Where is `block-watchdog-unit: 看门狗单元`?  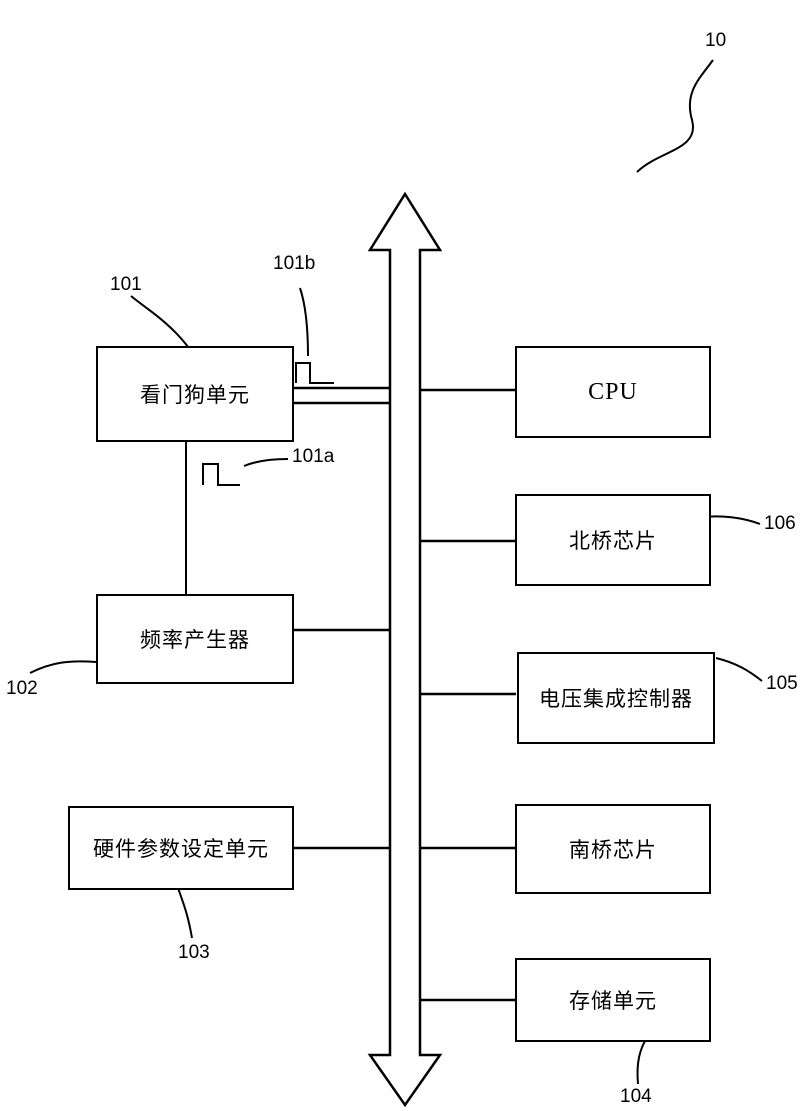 block-watchdog-unit: 看门狗单元 is located at coordinates (195, 394).